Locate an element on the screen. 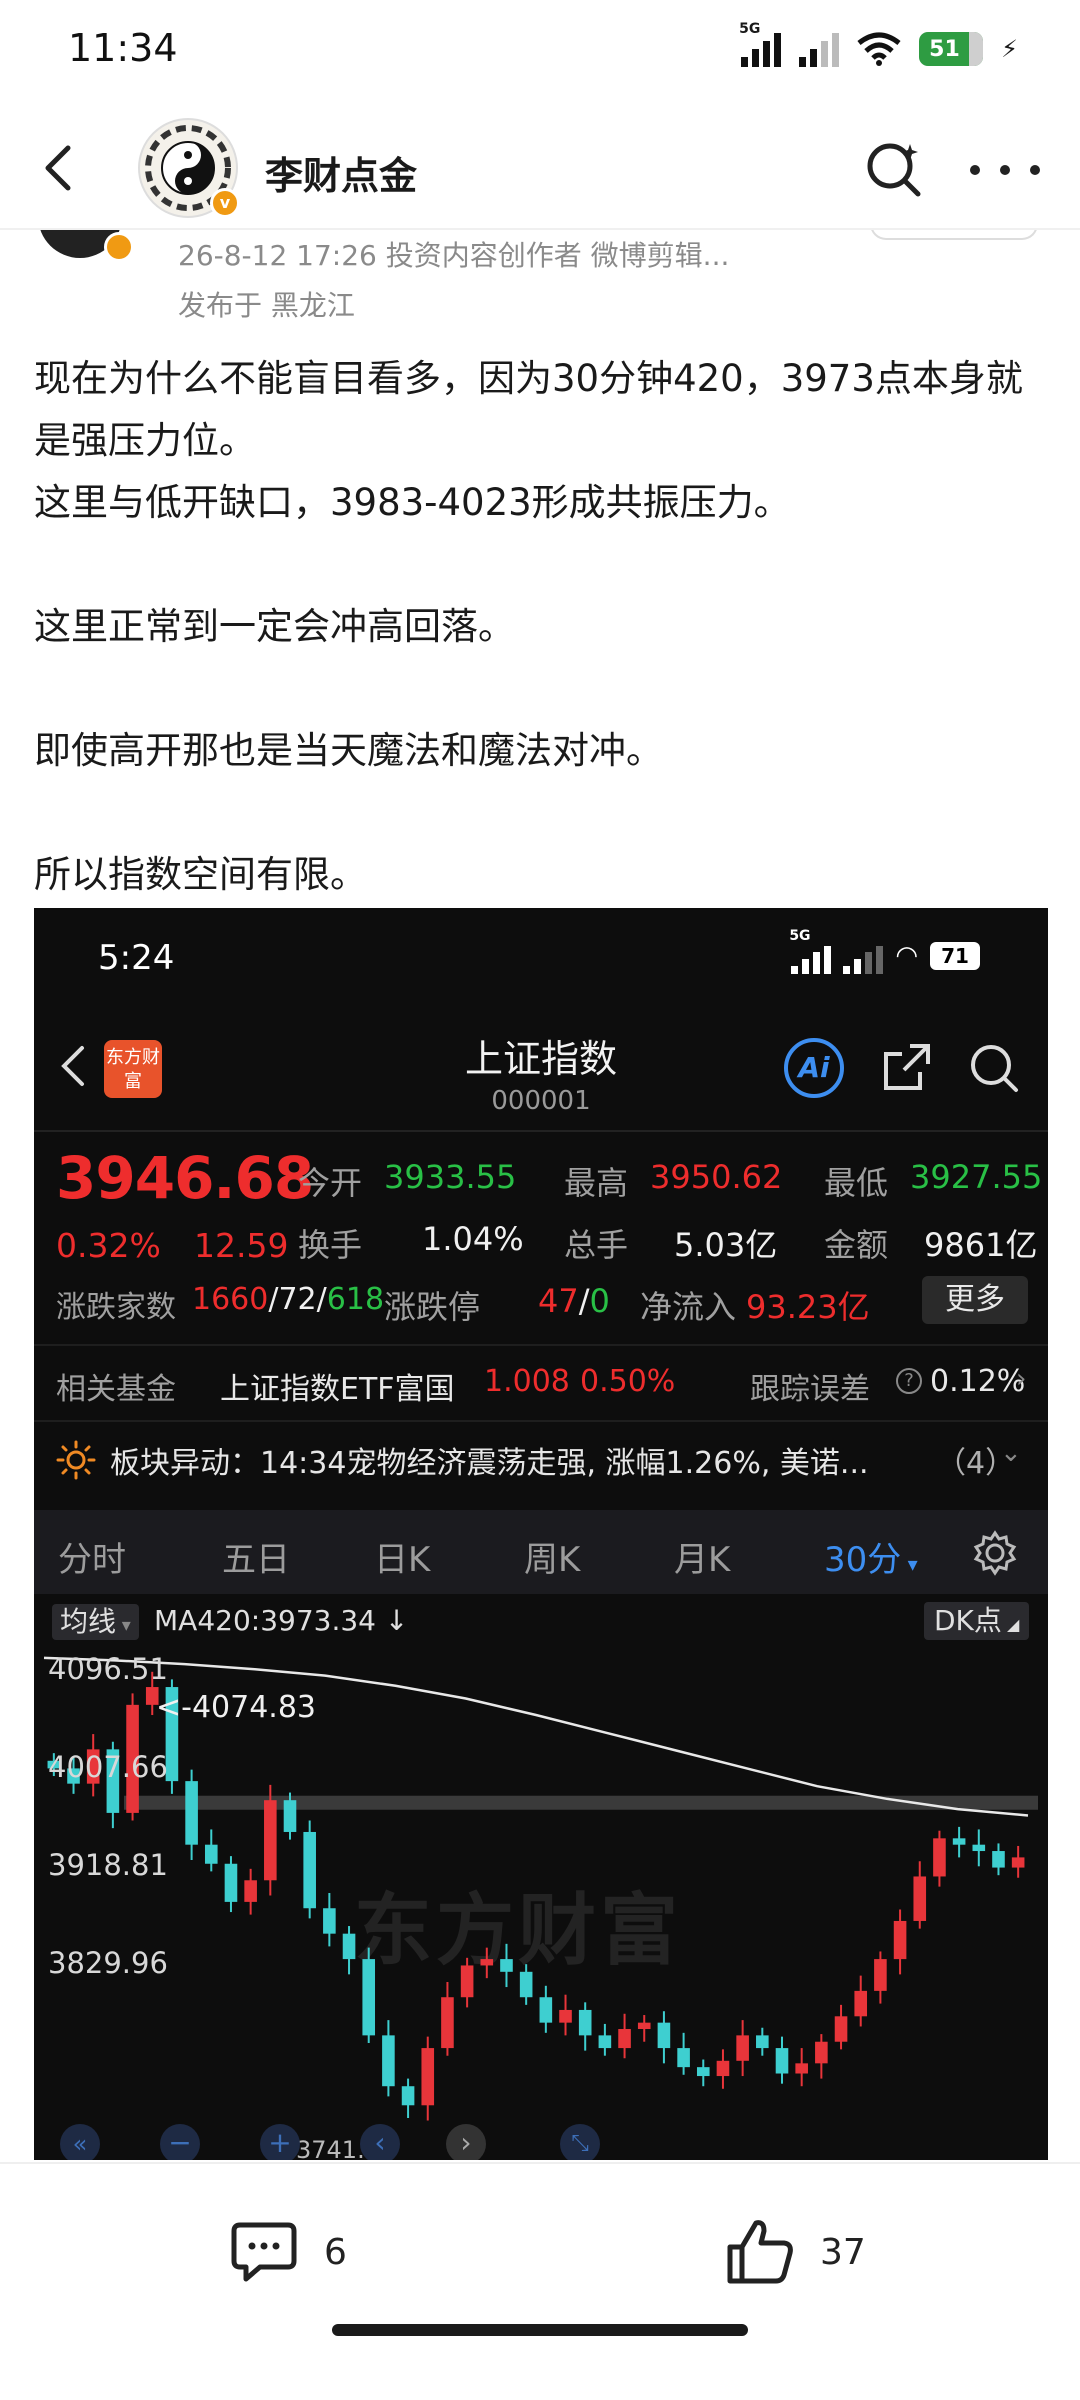 The image size is (1080, 2400). status-bar: 11:34 5G 51 ⚡ is located at coordinates (540, 50).